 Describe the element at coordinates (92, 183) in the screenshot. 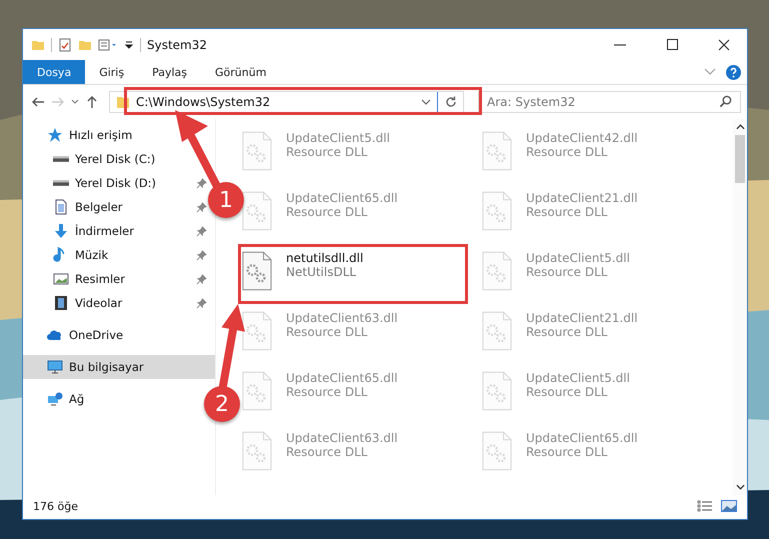

I see `sidebar-item: Yerel Disk (D:)` at that location.